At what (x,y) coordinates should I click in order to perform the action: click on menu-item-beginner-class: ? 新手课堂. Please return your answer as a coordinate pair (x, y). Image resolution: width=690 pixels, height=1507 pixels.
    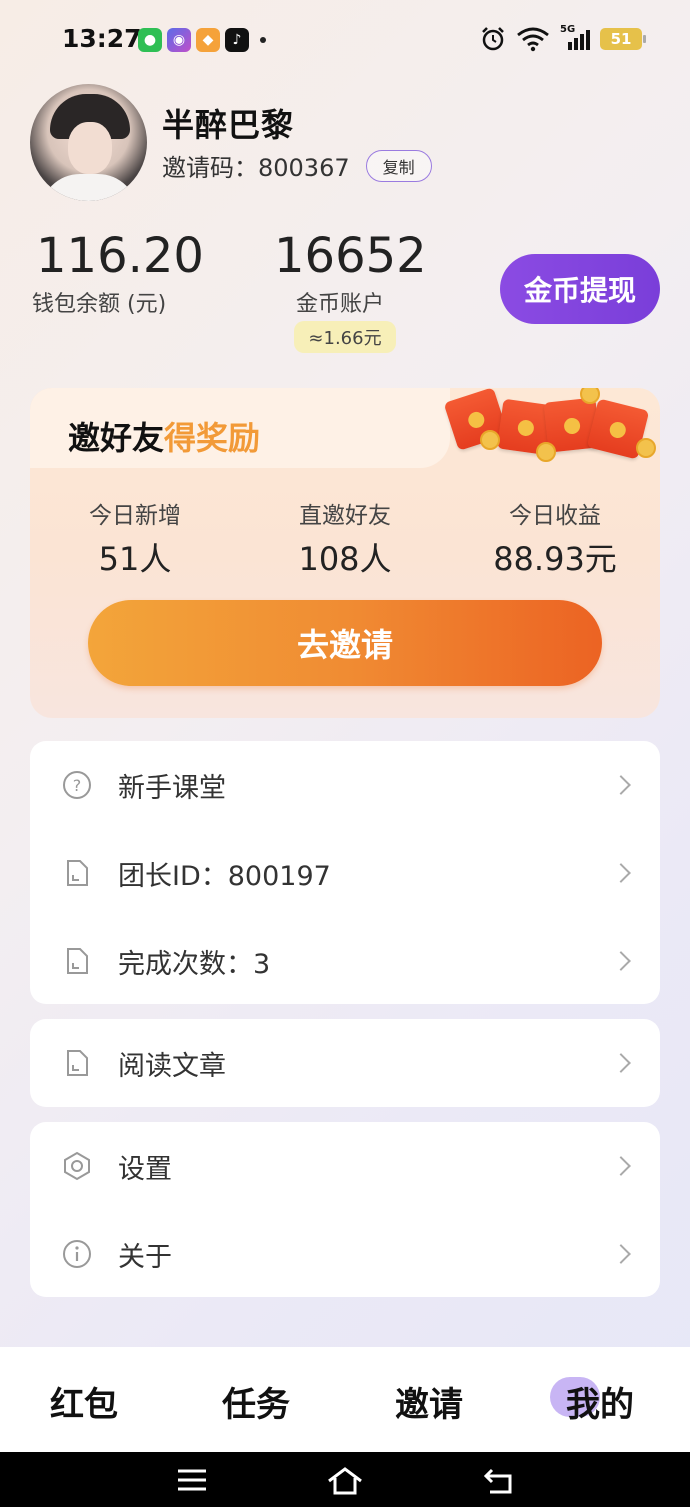
    Looking at the image, I should click on (345, 785).